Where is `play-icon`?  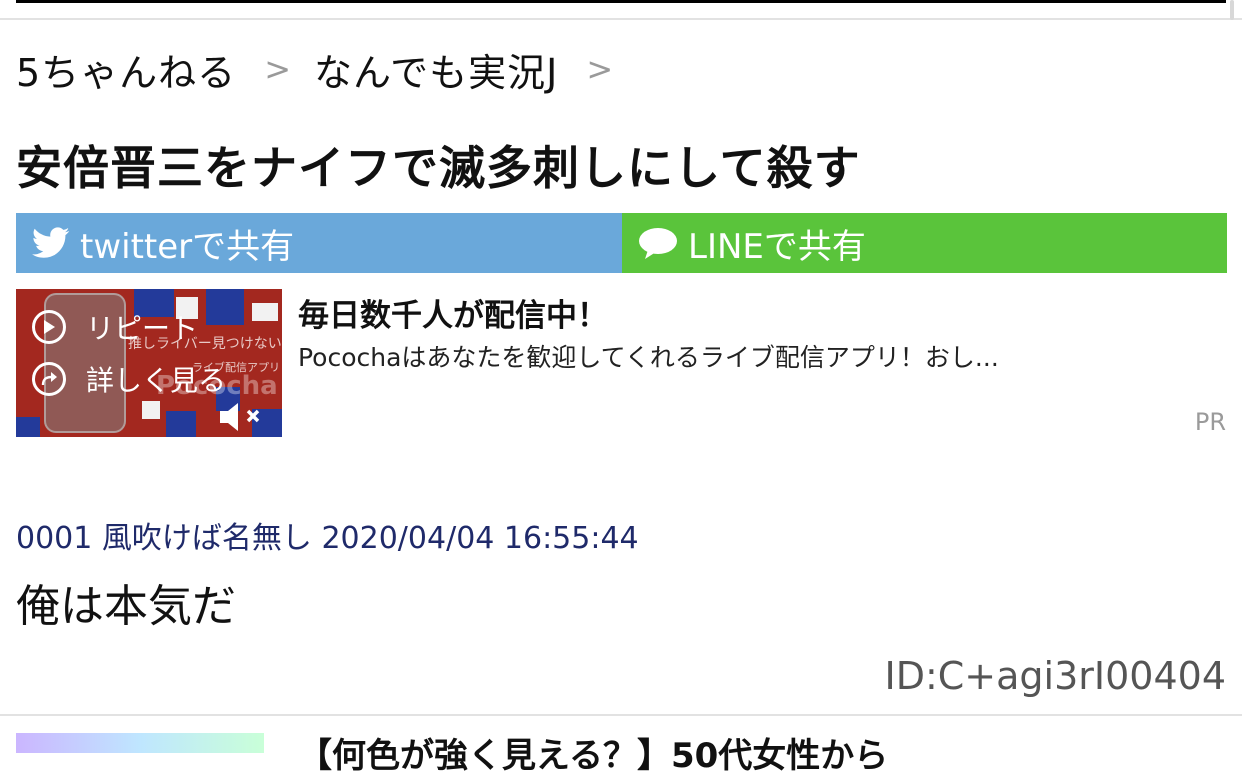
play-icon is located at coordinates (49, 327).